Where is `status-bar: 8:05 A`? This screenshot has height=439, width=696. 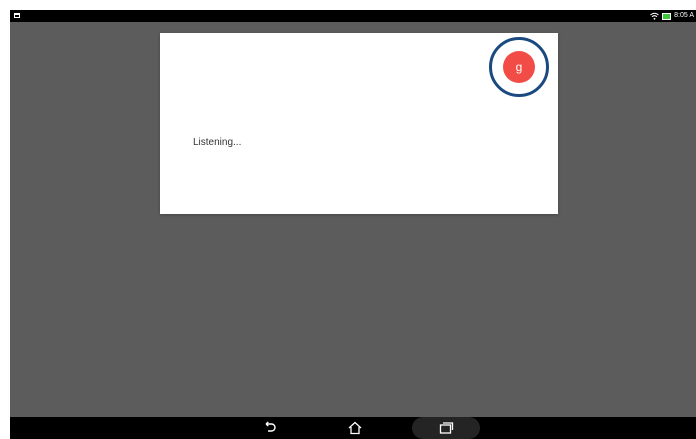 status-bar: 8:05 A is located at coordinates (353, 16).